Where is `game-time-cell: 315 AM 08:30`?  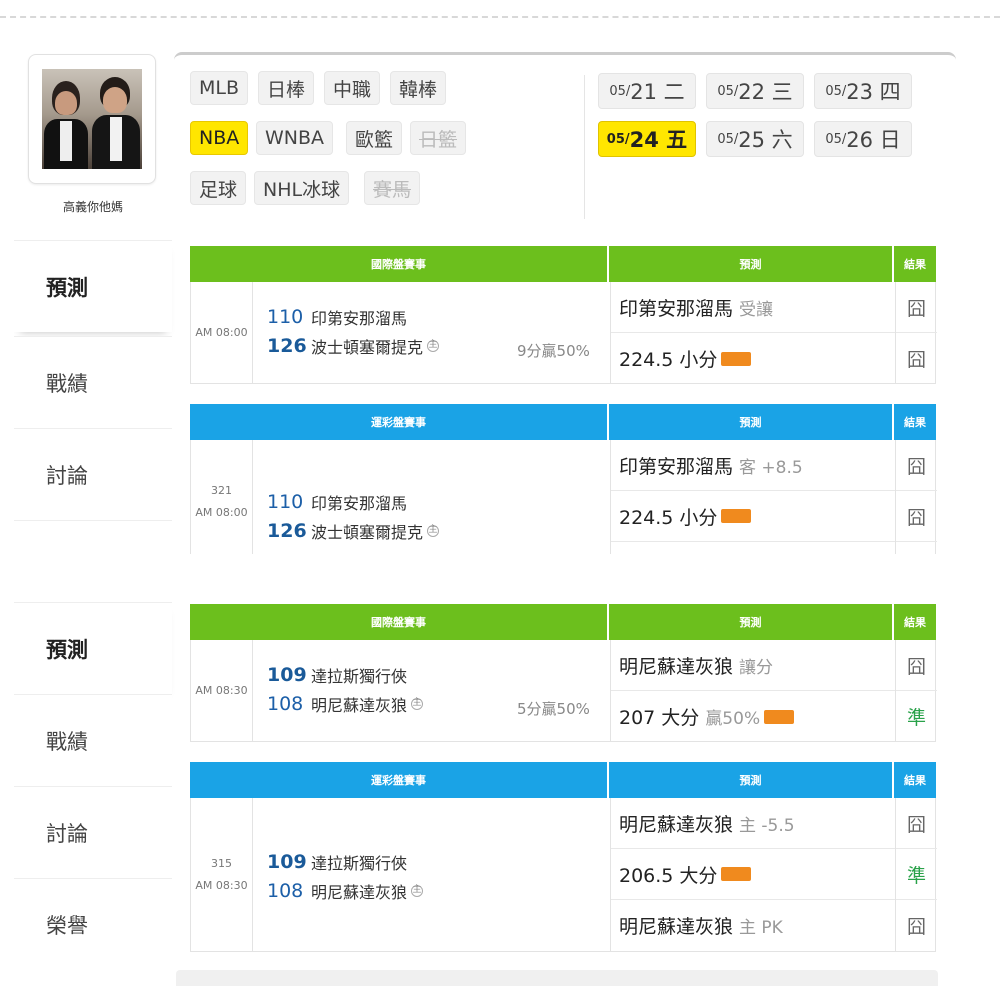 game-time-cell: 315 AM 08:30 is located at coordinates (222, 874).